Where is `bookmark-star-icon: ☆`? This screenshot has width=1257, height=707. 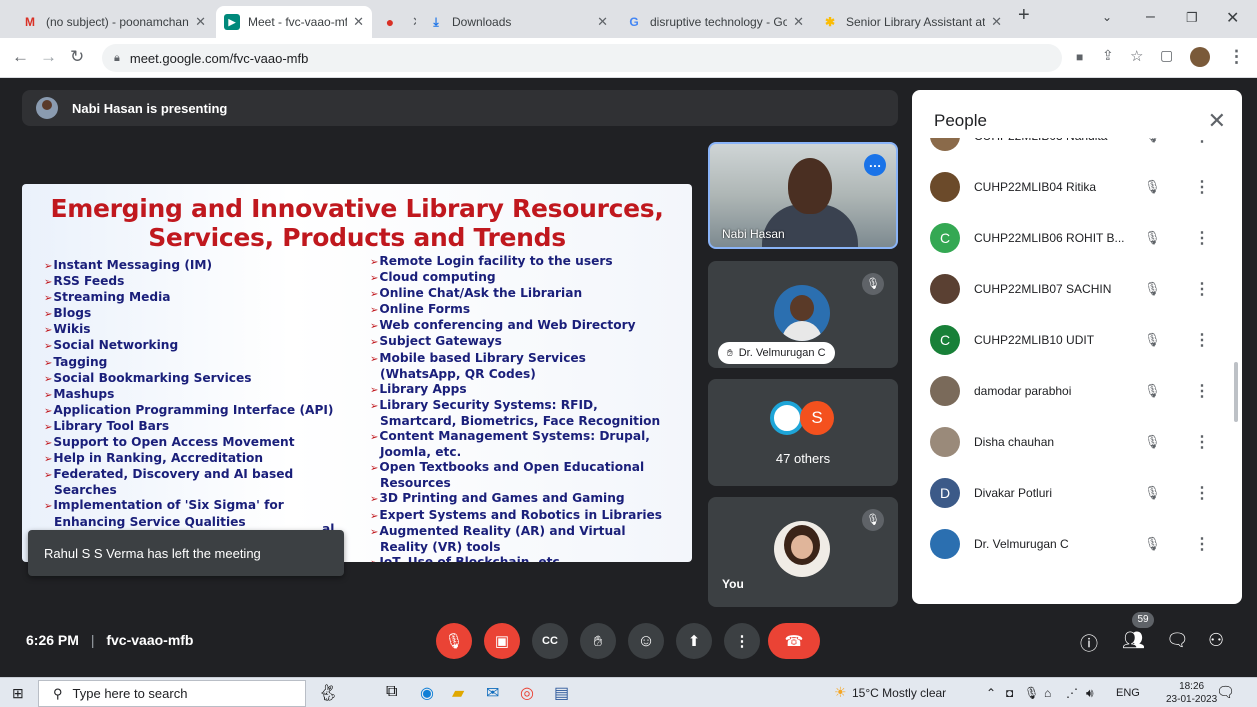
bookmark-star-icon: ☆ is located at coordinates (1136, 56).